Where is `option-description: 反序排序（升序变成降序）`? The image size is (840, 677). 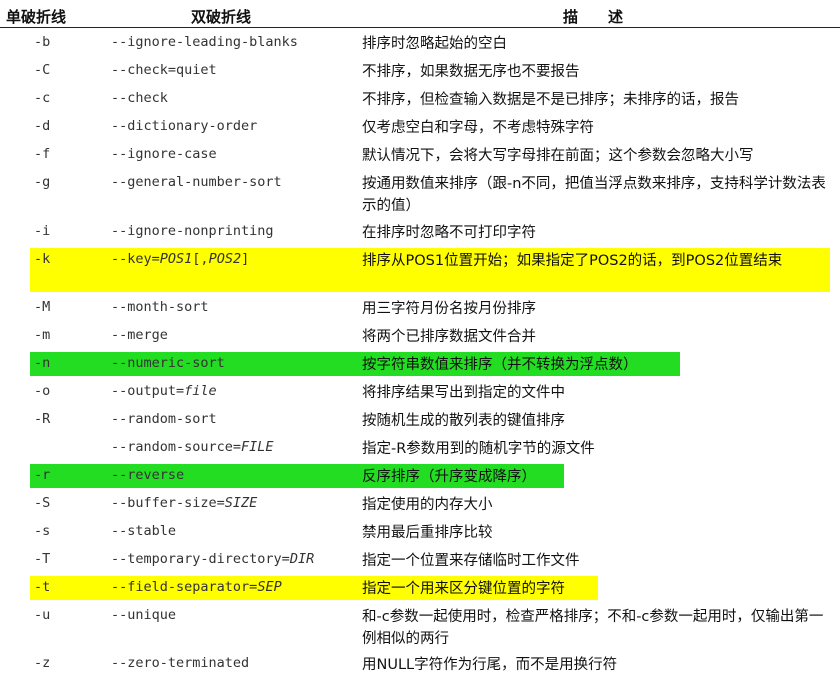
option-description: 反序排序（升序变成降序） is located at coordinates (449, 477).